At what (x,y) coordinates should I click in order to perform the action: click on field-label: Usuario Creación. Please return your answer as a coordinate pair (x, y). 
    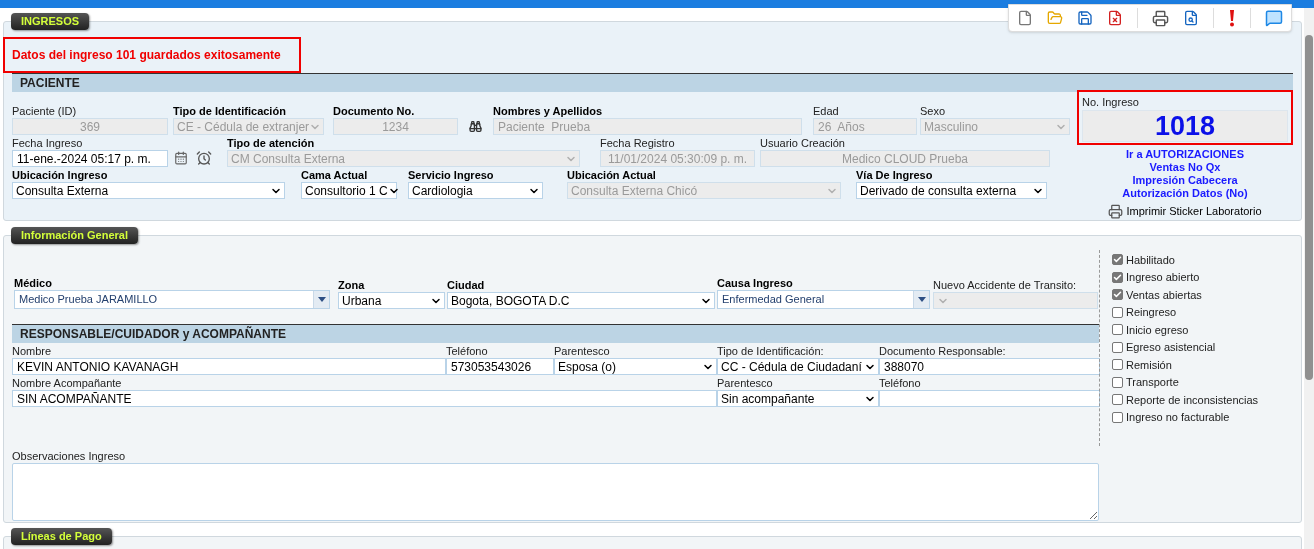
    Looking at the image, I should click on (803, 143).